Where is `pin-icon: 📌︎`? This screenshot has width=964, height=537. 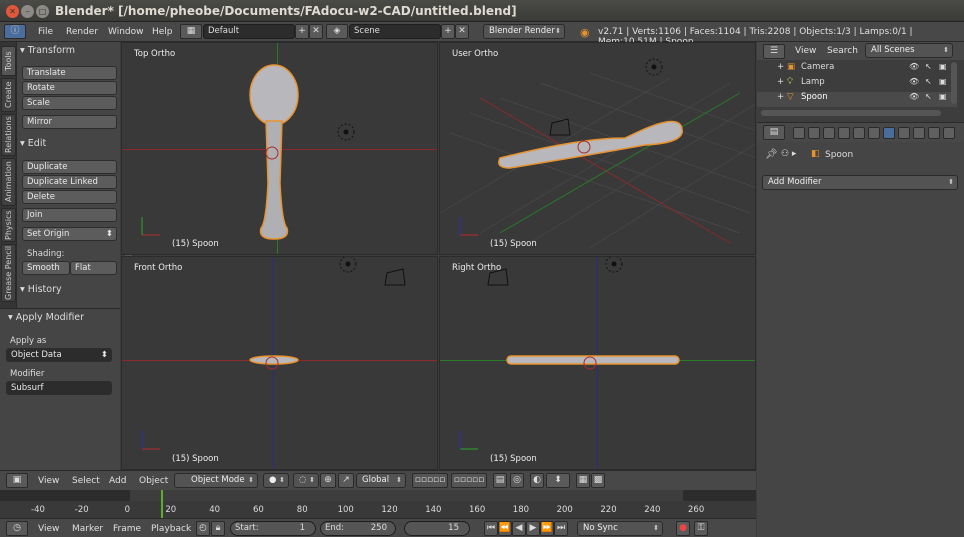 pin-icon: 📌︎ is located at coordinates (771, 154).